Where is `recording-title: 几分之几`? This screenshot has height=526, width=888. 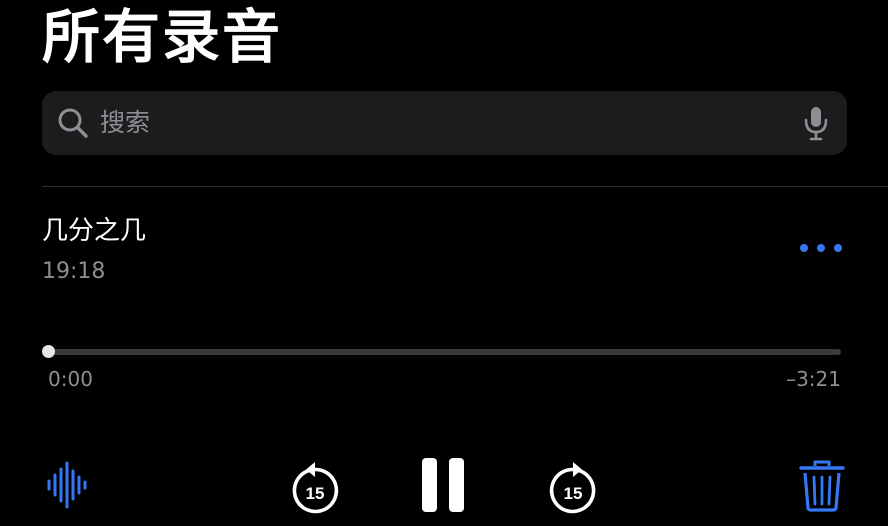
recording-title: 几分之几 is located at coordinates (94, 231).